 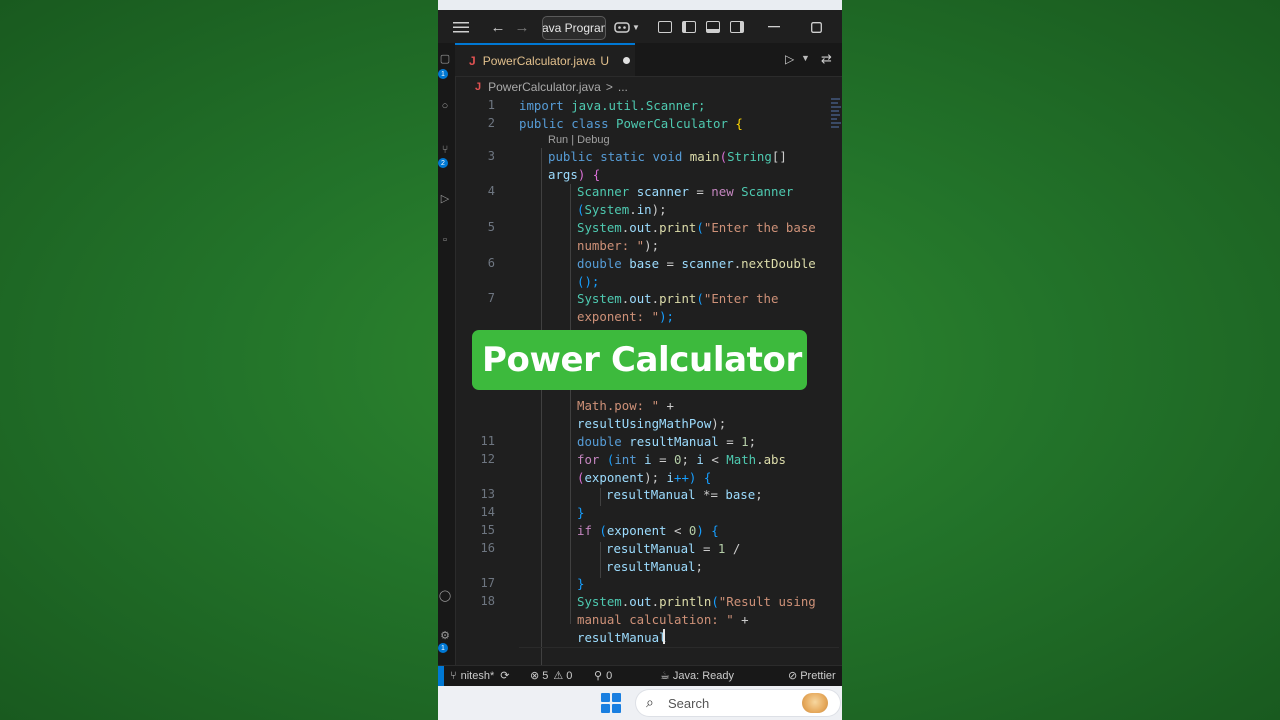 I want to click on unsaved-dot-icon, so click(x=627, y=60).